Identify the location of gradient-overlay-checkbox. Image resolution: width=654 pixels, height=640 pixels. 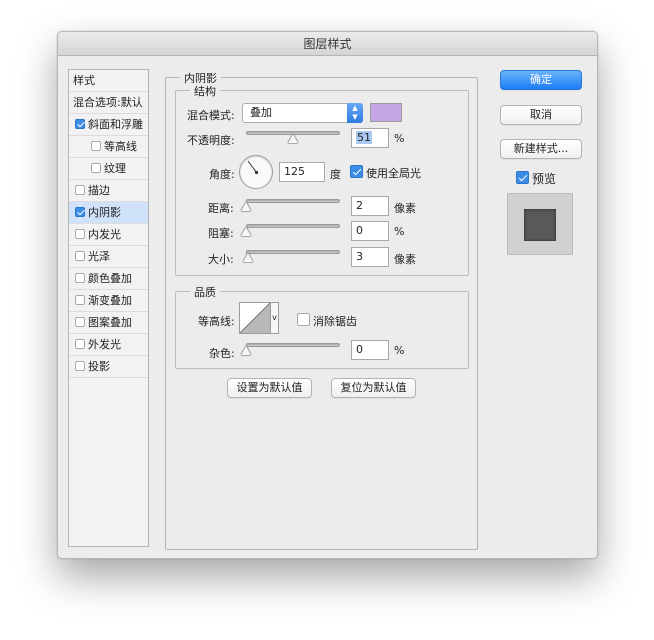
(80, 300).